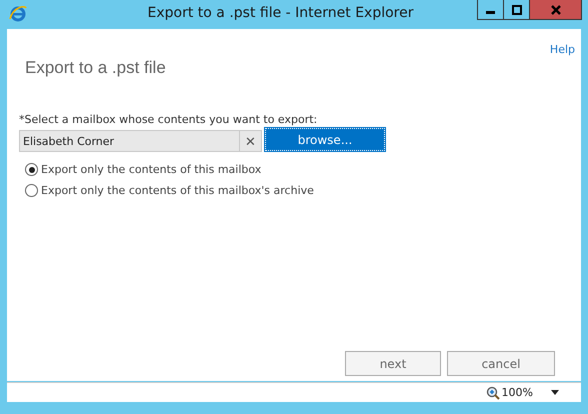  Describe the element at coordinates (280, 13) in the screenshot. I see `window-title: Export to a .pst file - Internet Explorer` at that location.